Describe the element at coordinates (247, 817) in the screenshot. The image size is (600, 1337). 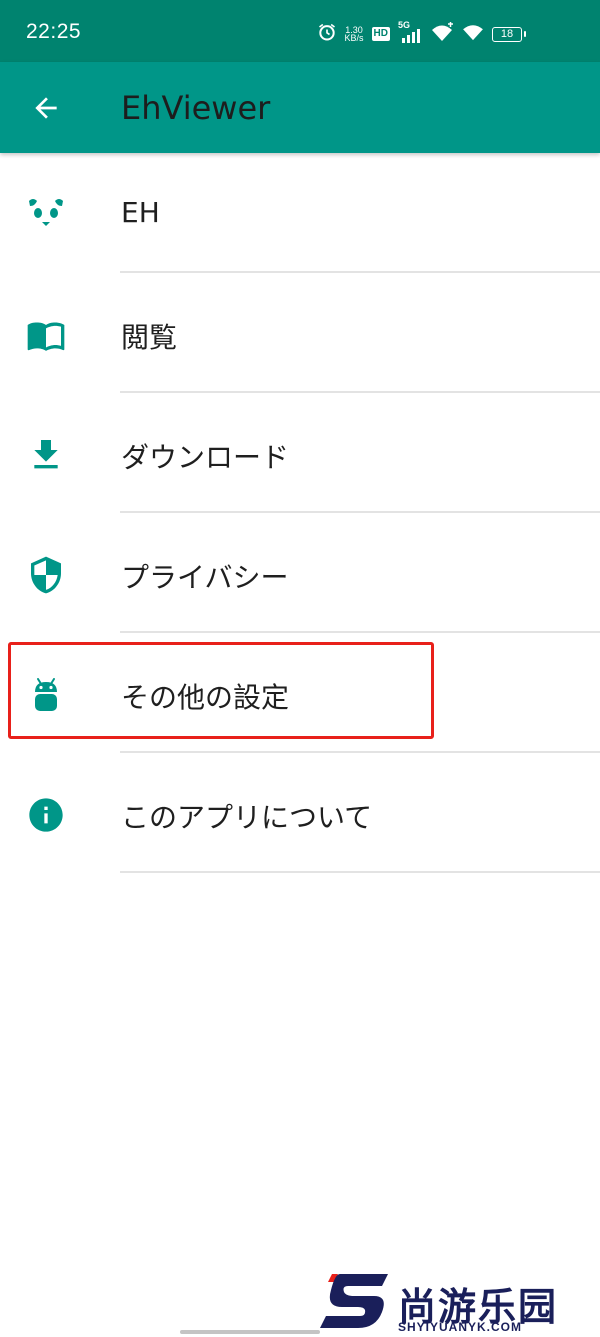
I see `settings-item-label: このアプリについて` at that location.